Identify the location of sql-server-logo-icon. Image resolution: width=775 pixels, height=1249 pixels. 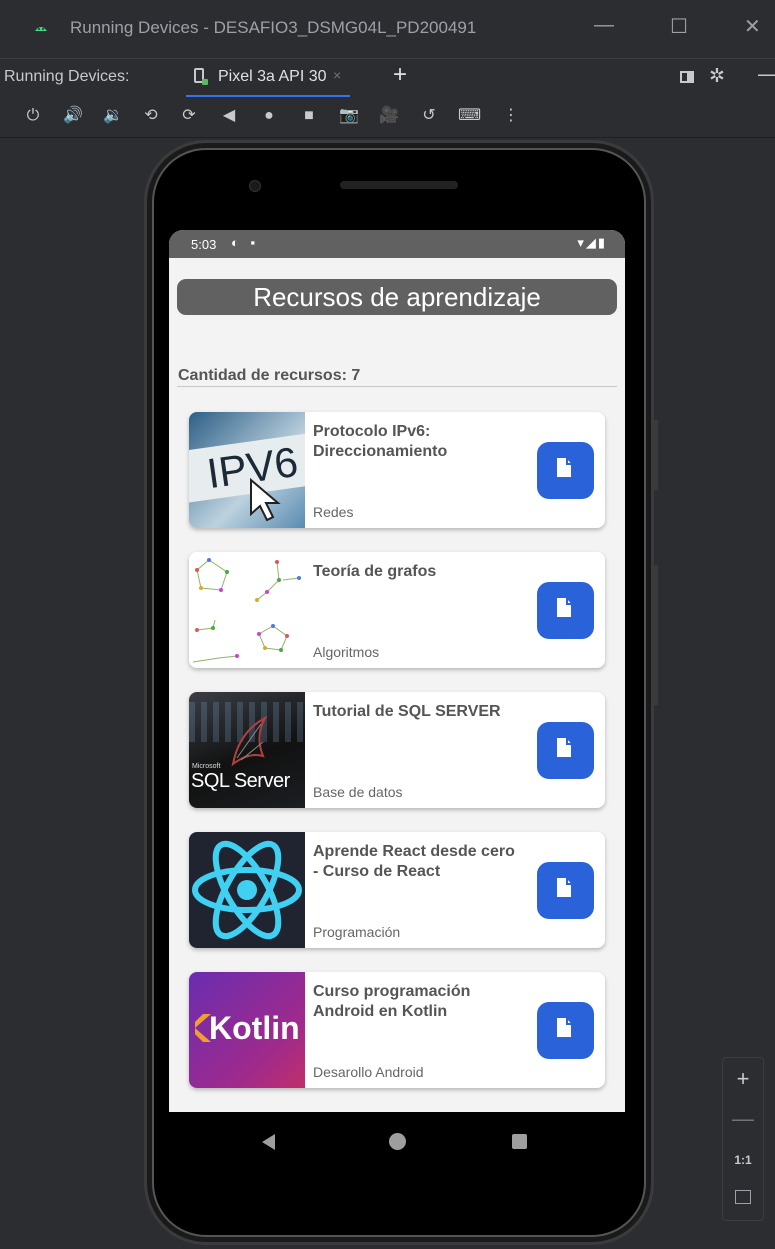
(249, 741).